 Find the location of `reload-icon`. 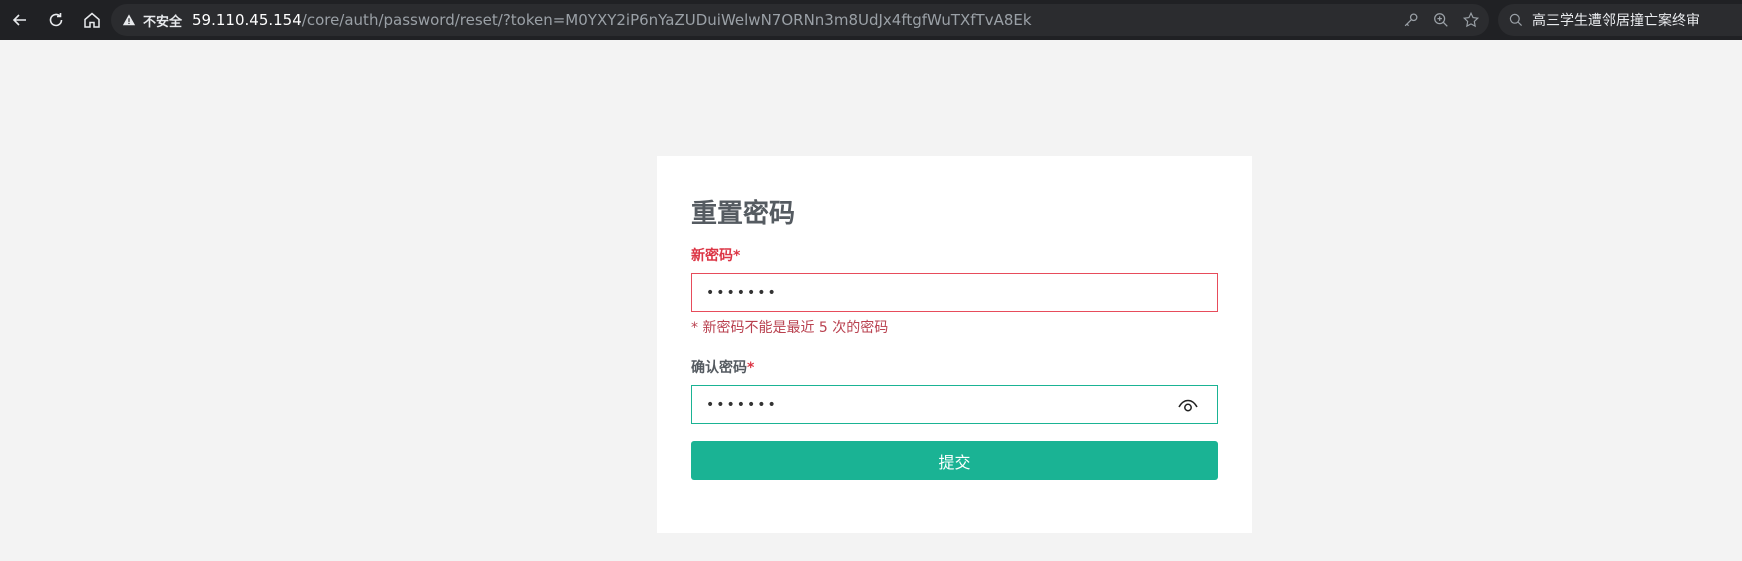

reload-icon is located at coordinates (56, 20).